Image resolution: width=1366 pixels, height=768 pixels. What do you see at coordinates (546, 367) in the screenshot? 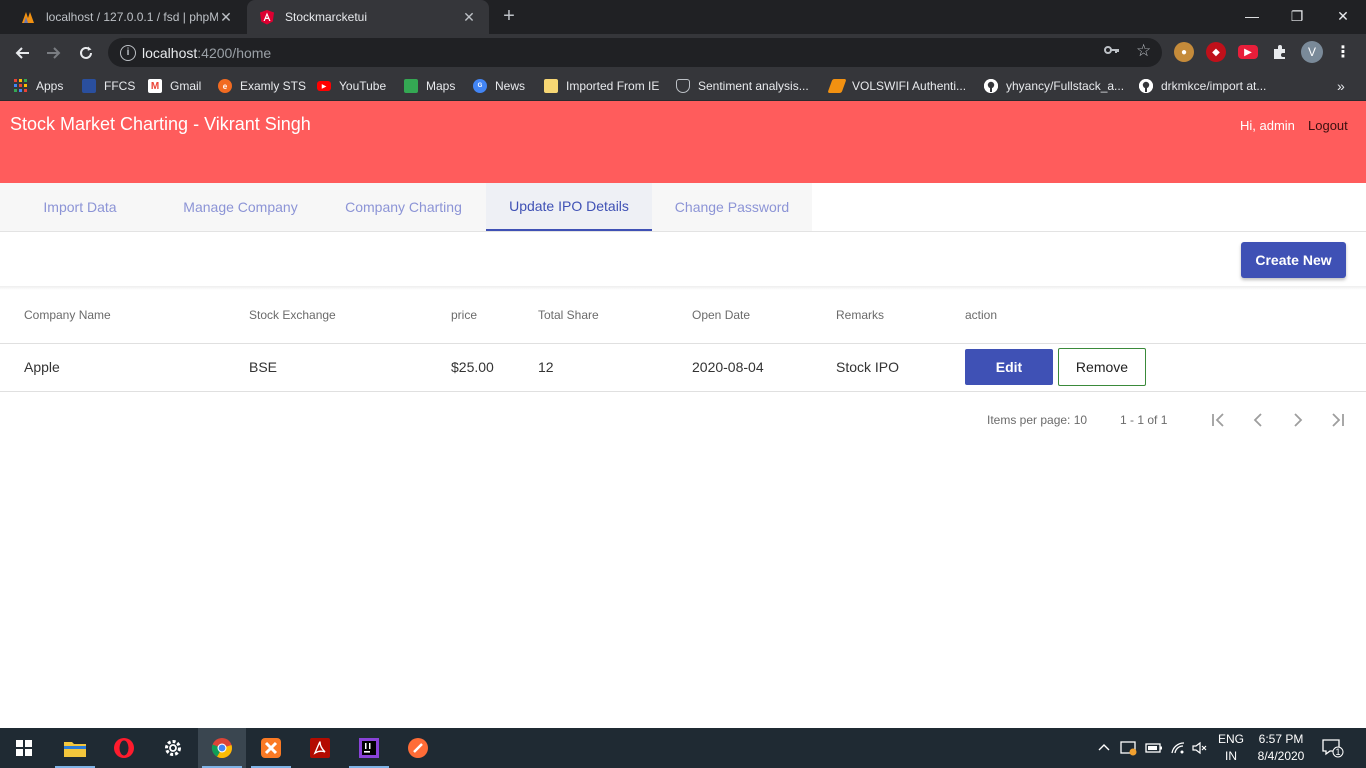
I see `cell-total-share: 12` at bounding box center [546, 367].